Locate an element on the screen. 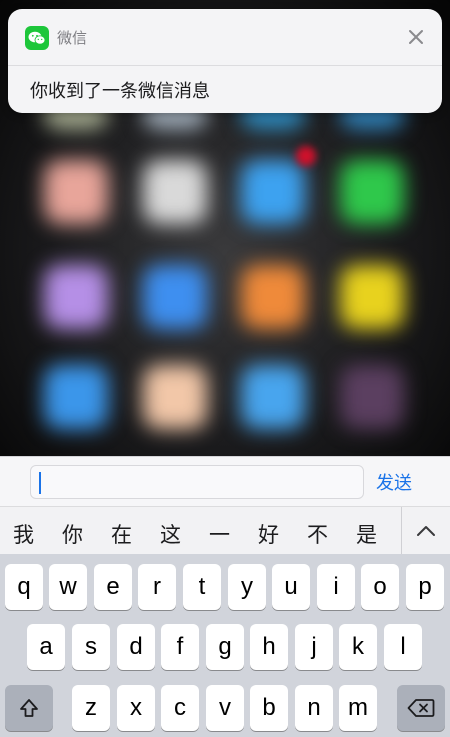 This screenshot has height=737, width=450. key-s: s is located at coordinates (91, 647).